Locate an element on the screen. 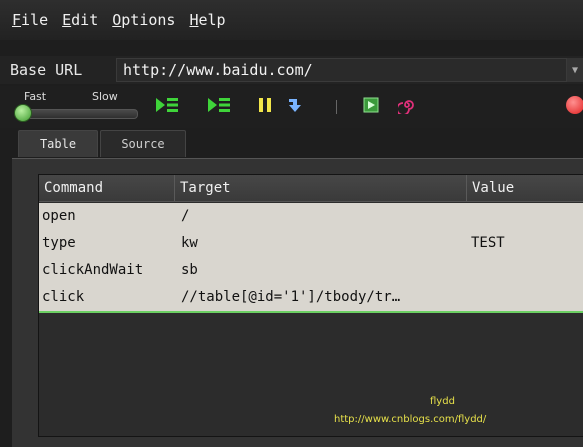  menu-options-label: ptions is located at coordinates (148, 20).